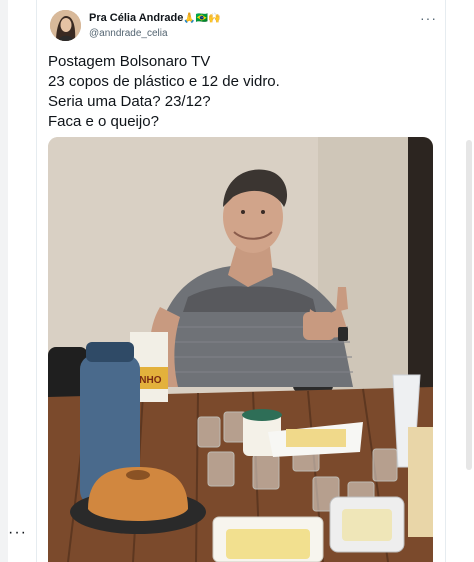  I want to click on avatar, so click(65, 25).